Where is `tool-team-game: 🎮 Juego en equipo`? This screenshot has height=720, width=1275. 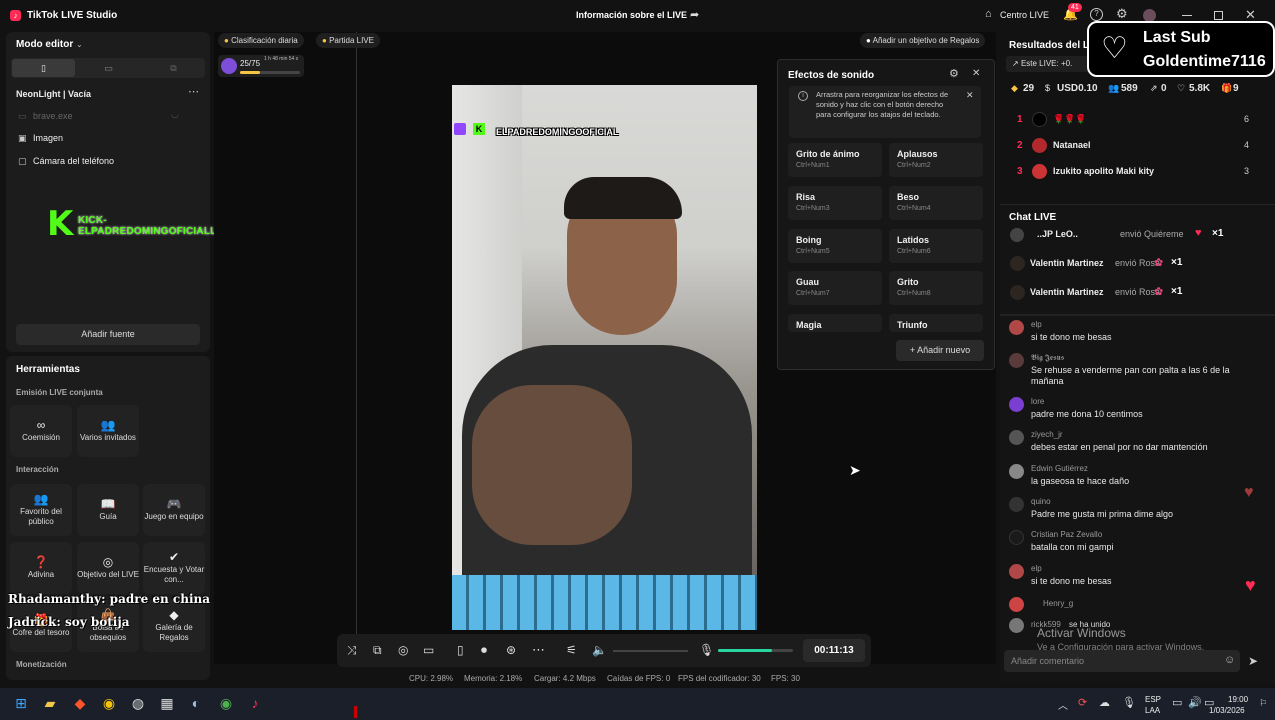 tool-team-game: 🎮 Juego en equipo is located at coordinates (174, 510).